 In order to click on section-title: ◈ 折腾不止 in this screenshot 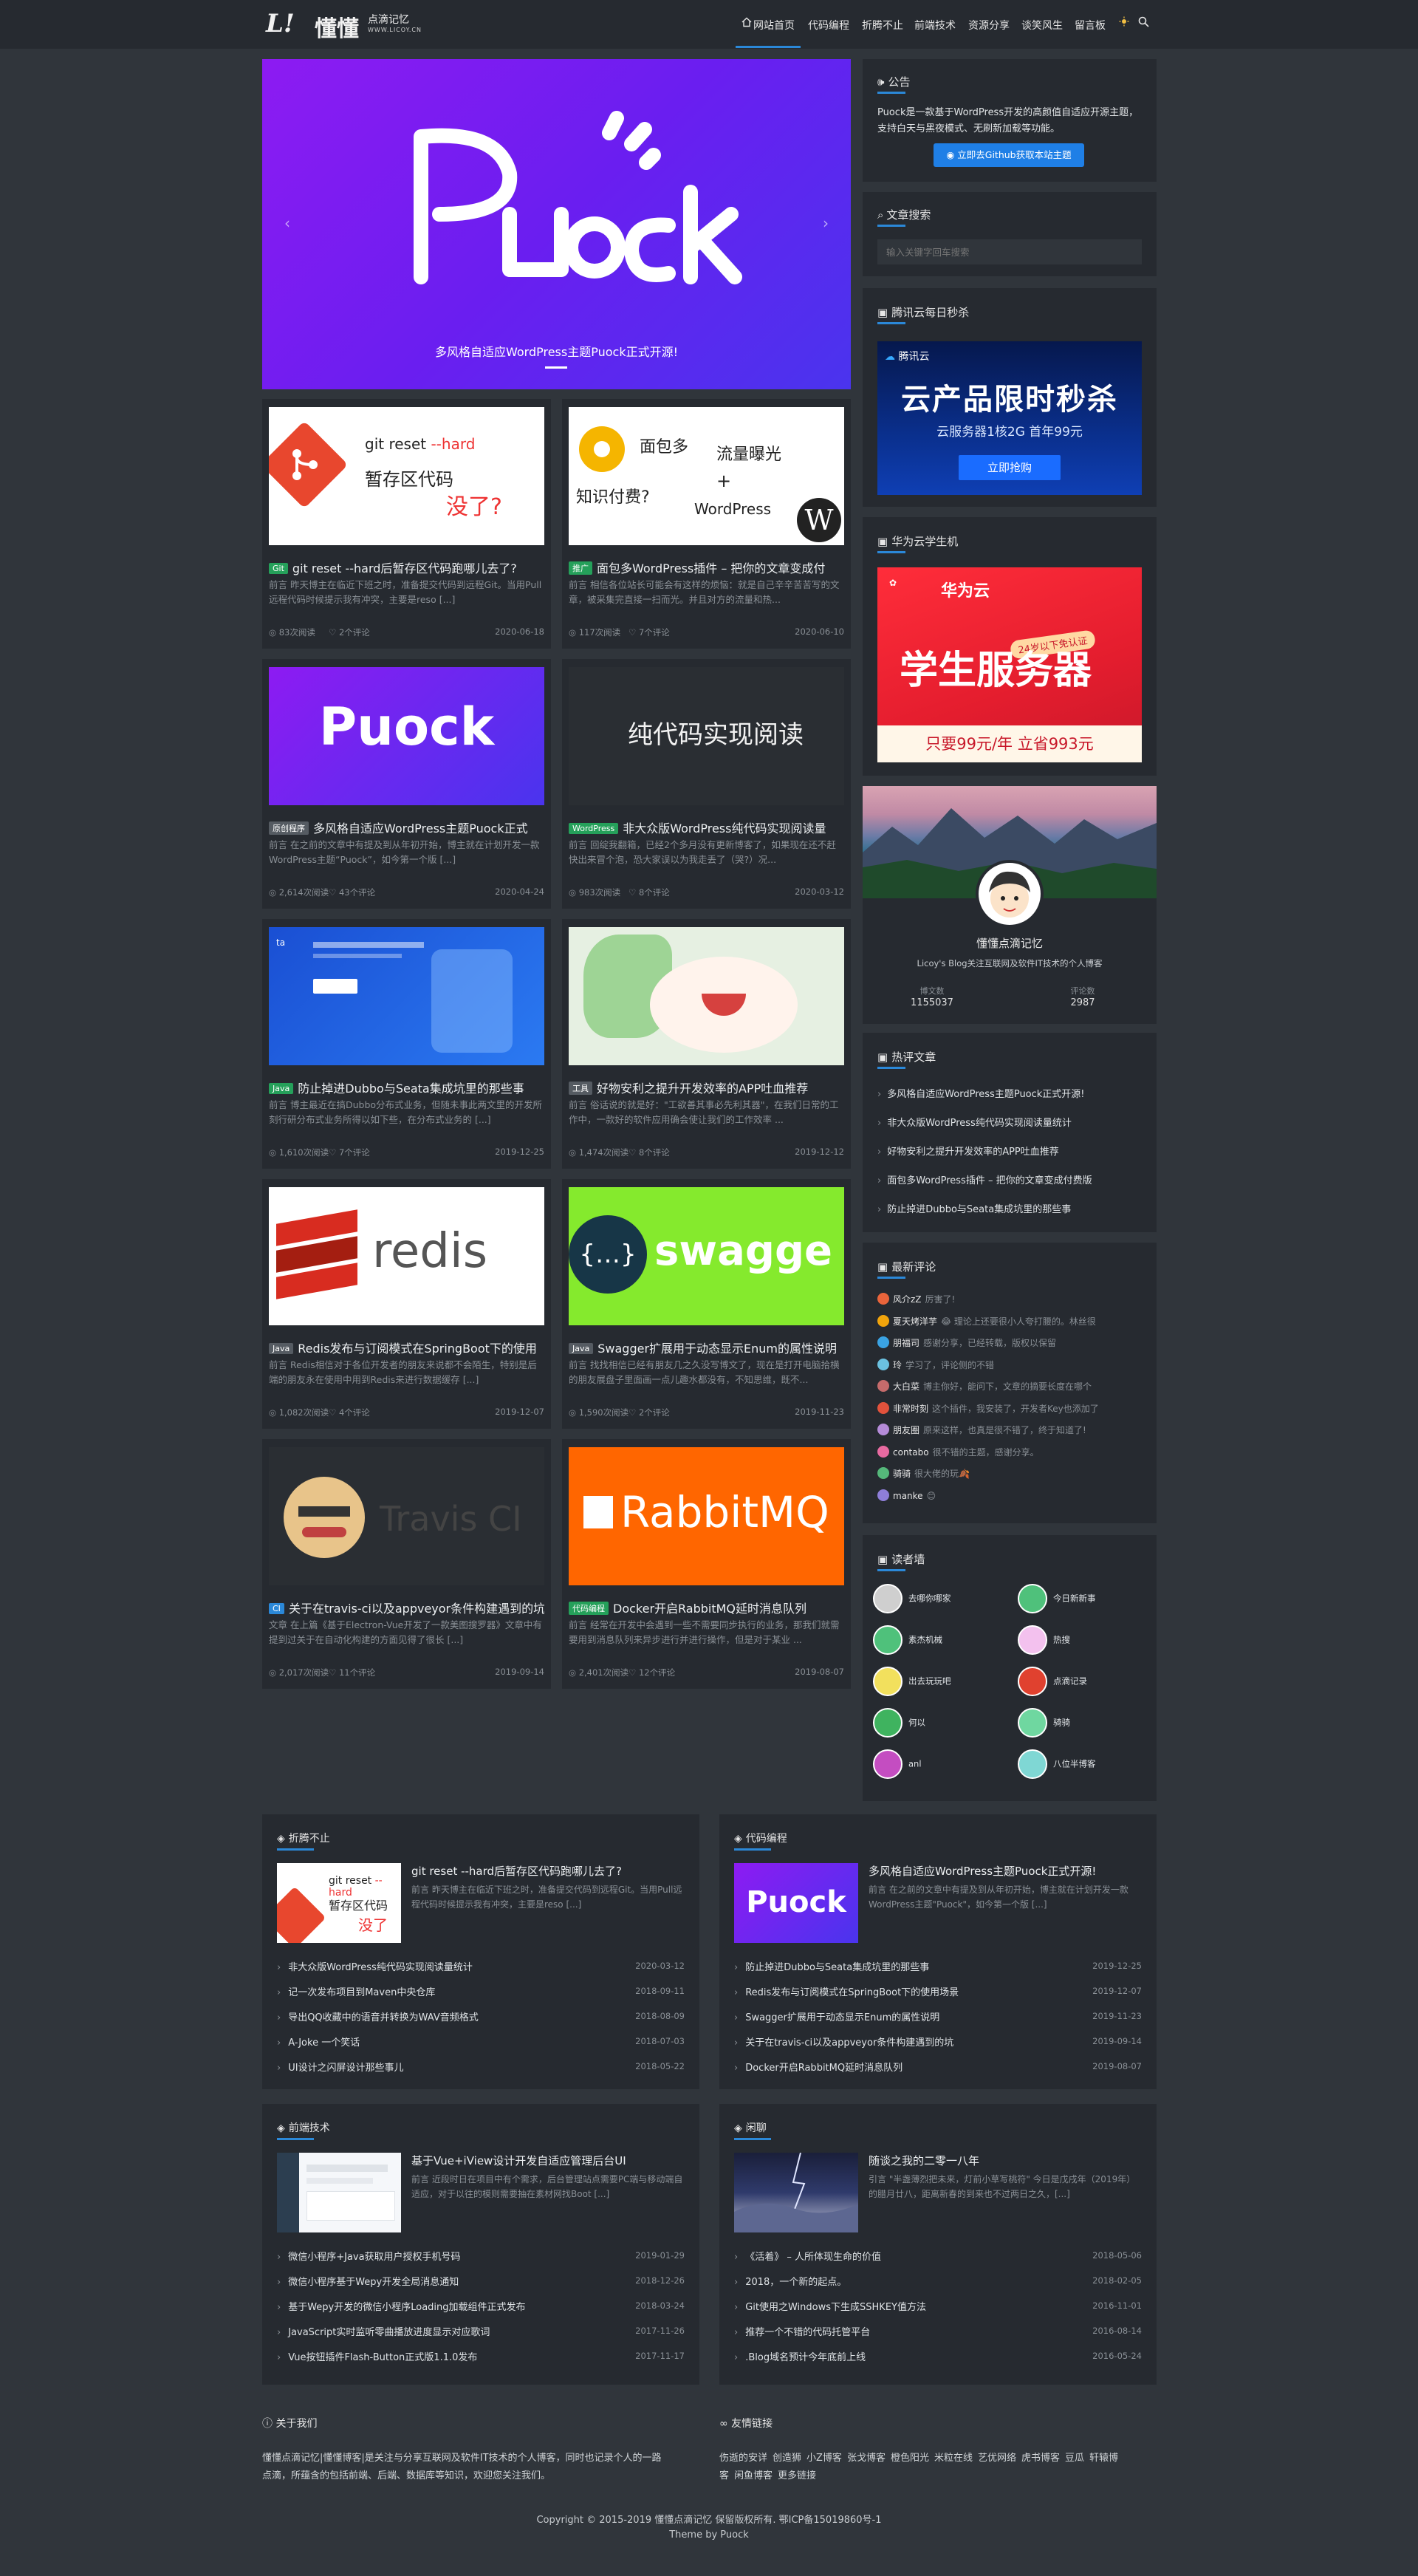, I will do `click(303, 1838)`.